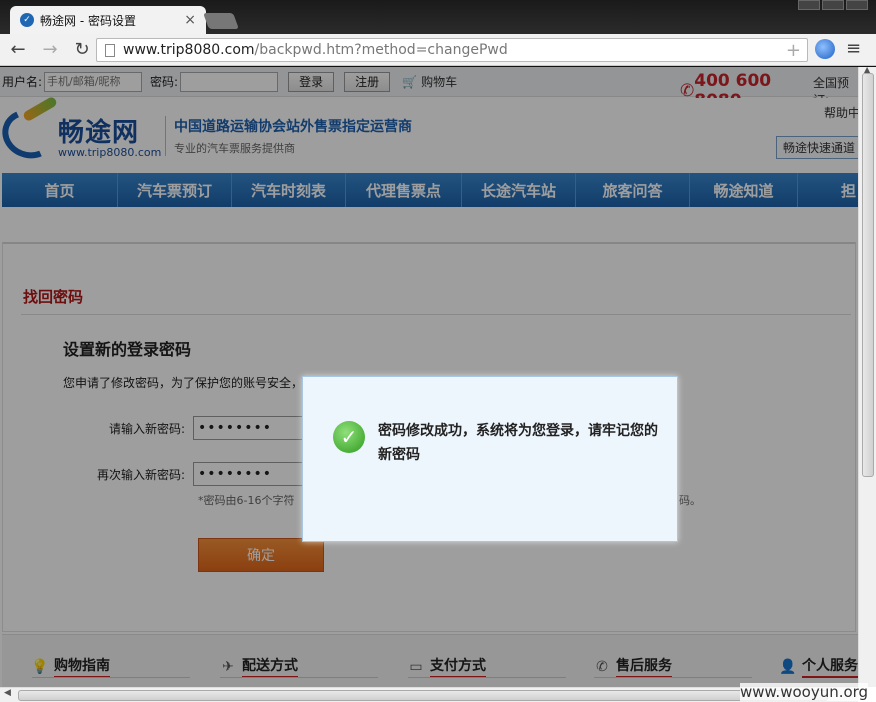 The image size is (876, 702). What do you see at coordinates (221, 21) in the screenshot?
I see `new-tab-button` at bounding box center [221, 21].